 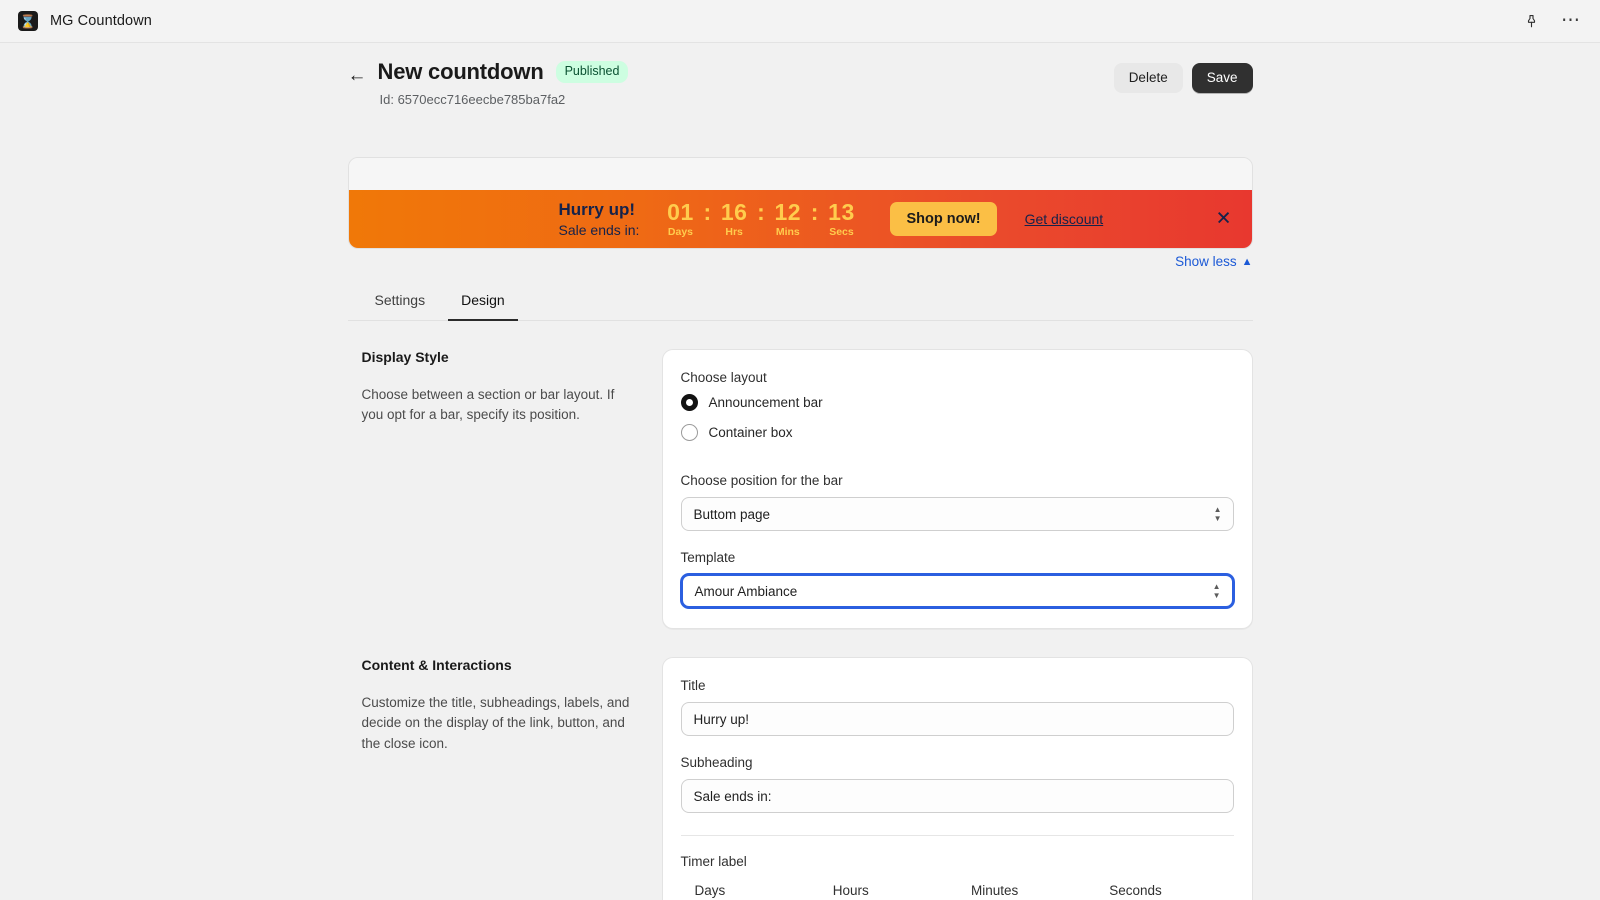 I want to click on timer-label-heading: Timer label, so click(x=713, y=861).